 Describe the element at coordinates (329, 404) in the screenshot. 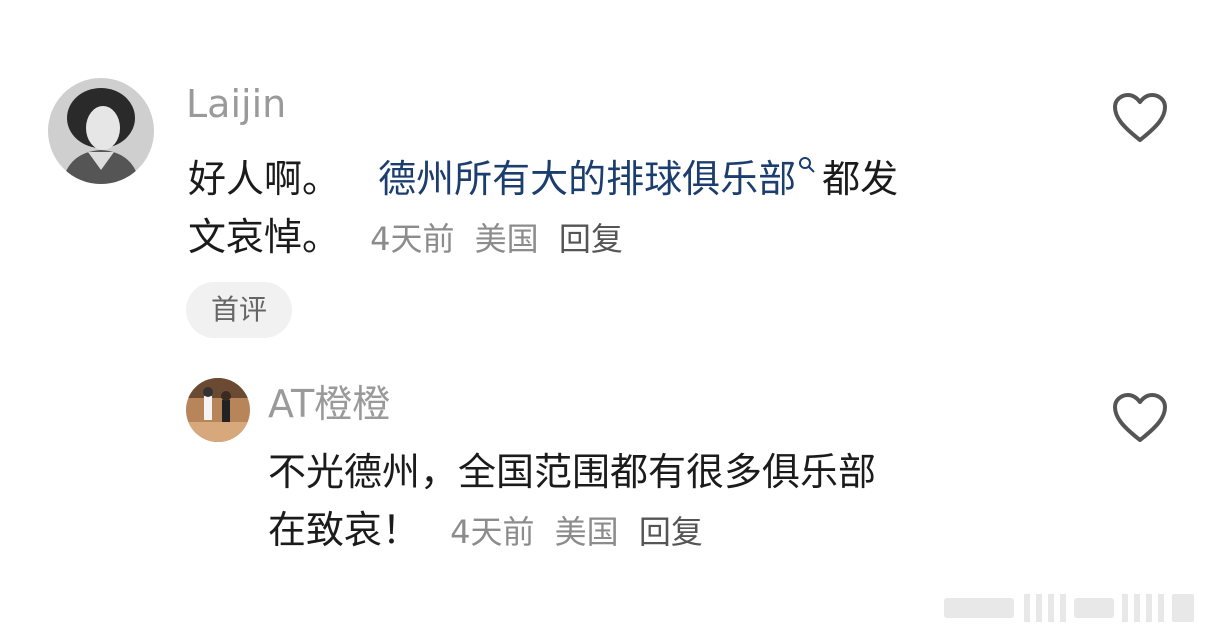

I see `username: AT橙橙` at that location.